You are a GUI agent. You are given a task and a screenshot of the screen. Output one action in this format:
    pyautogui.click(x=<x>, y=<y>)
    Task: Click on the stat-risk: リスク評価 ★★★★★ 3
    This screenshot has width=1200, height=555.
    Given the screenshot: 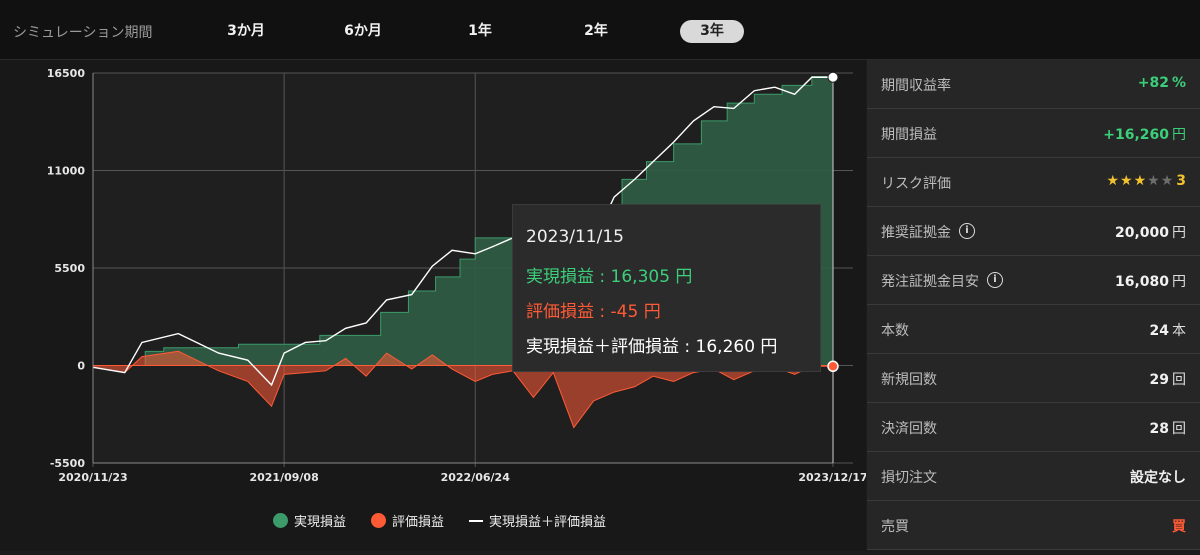 What is the action you would take?
    pyautogui.click(x=1033, y=182)
    